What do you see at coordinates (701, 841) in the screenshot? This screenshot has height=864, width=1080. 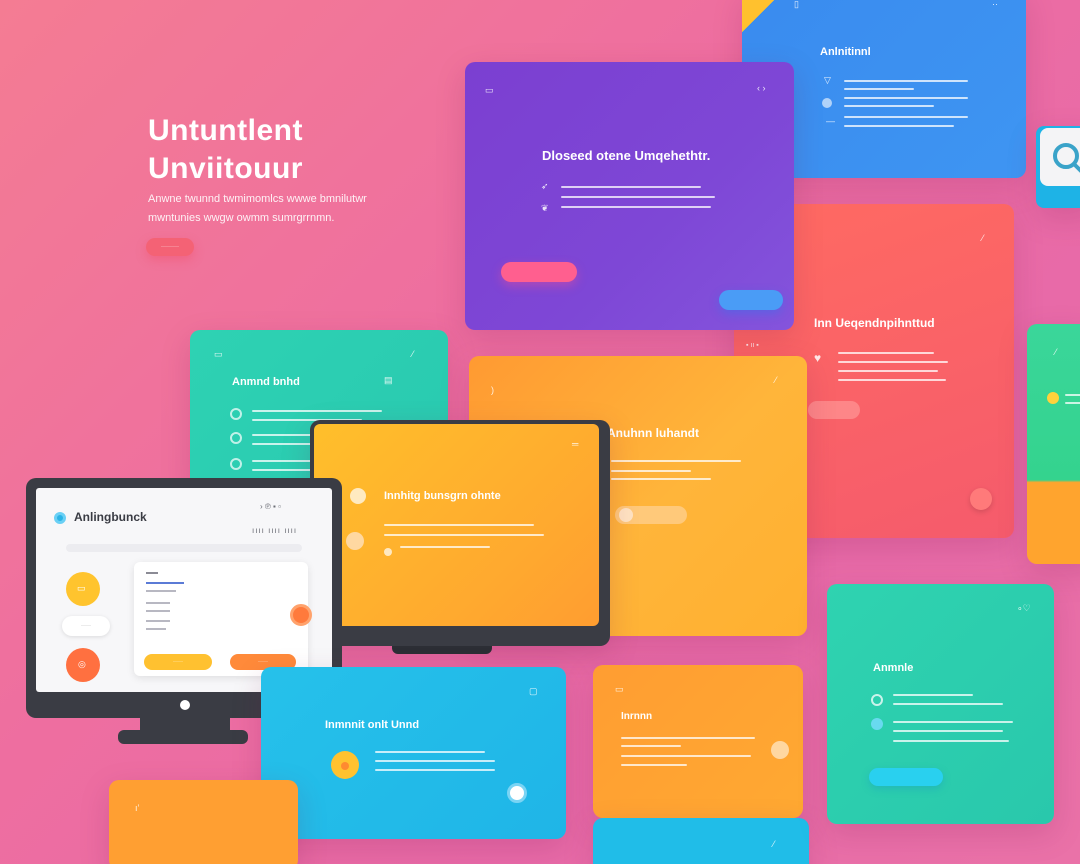 I see `cyan-bottom-tile: ⁄` at bounding box center [701, 841].